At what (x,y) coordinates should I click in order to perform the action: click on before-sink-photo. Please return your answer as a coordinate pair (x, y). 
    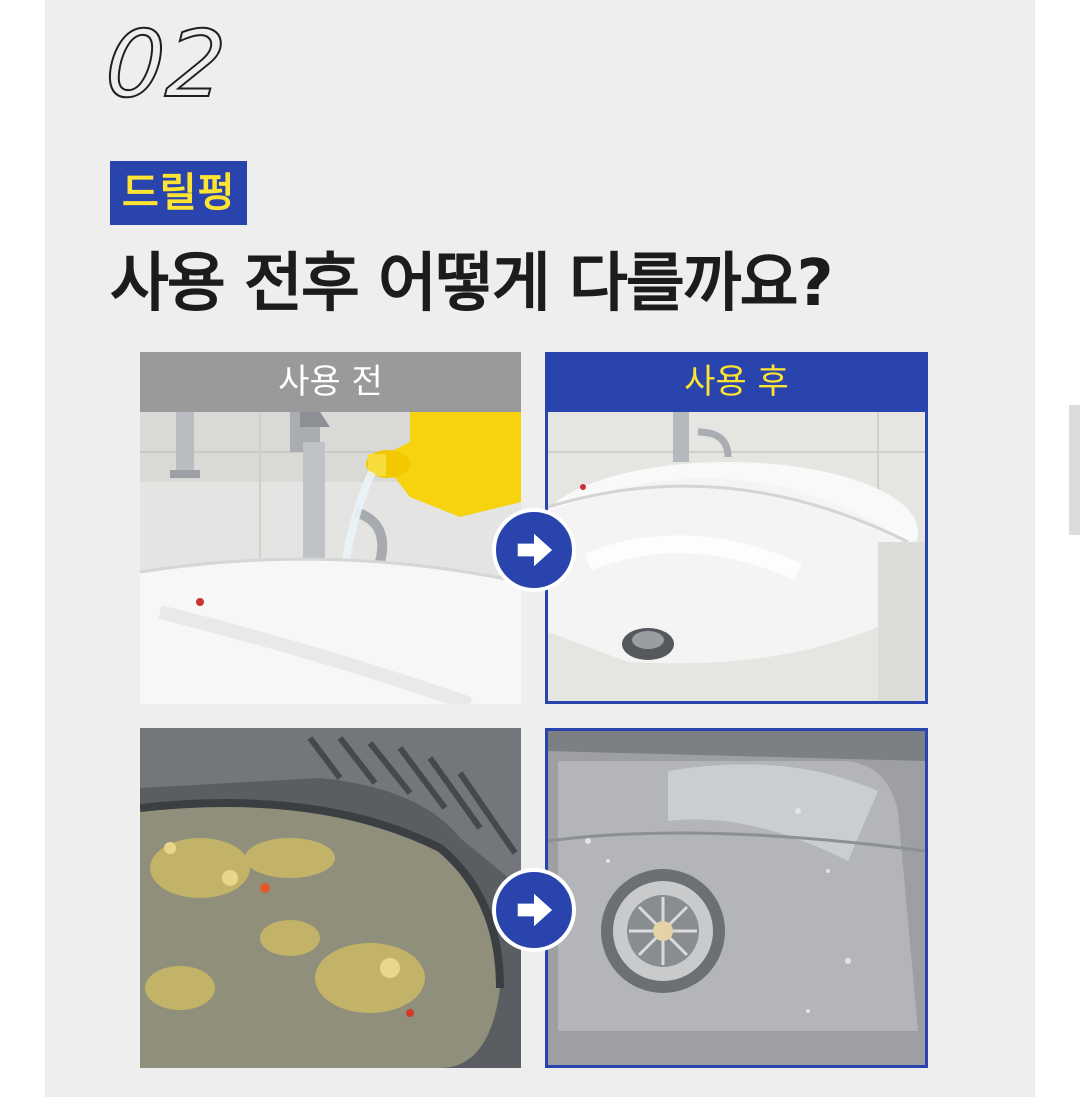
    Looking at the image, I should click on (330, 898).